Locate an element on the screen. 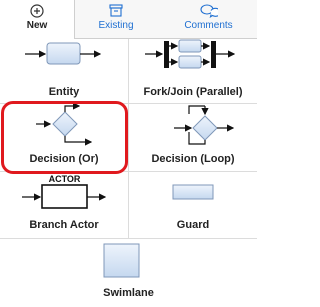 This screenshot has width=320, height=307. selection-highlight is located at coordinates (64, 137).